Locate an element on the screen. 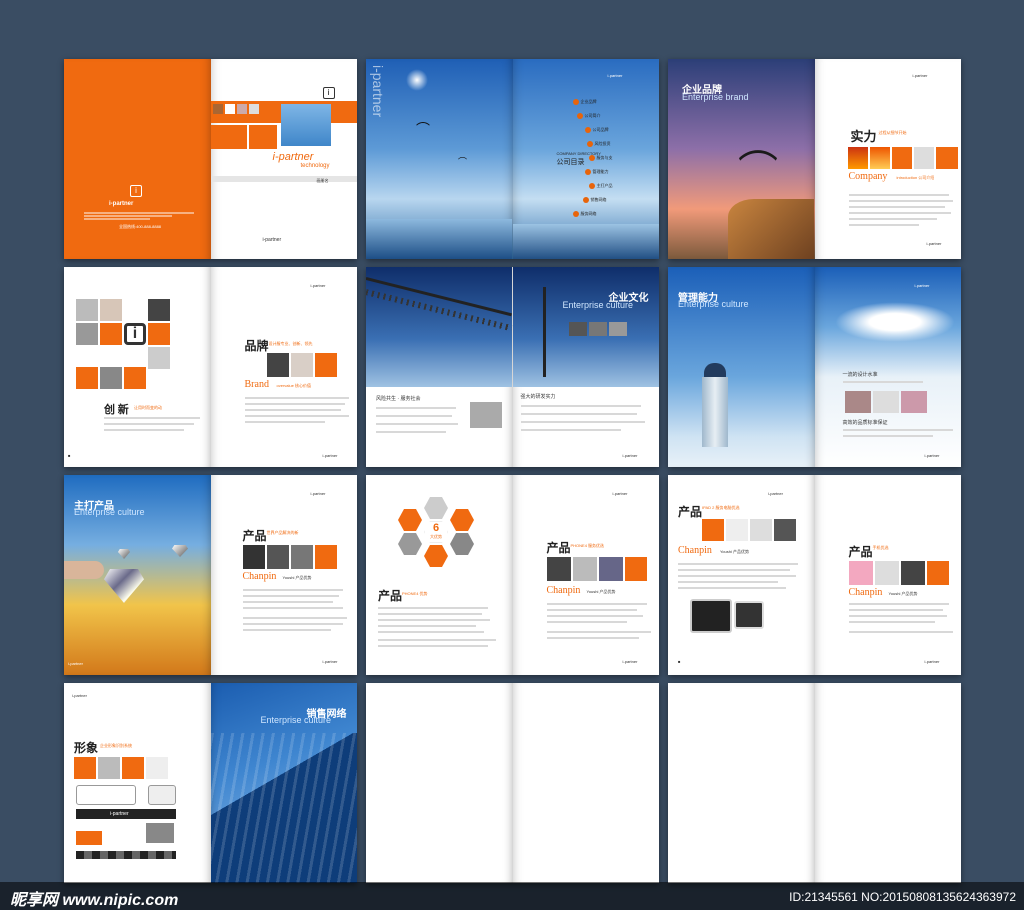 The image size is (1024, 910). tablet-logo: i-partner is located at coordinates (775, 493).